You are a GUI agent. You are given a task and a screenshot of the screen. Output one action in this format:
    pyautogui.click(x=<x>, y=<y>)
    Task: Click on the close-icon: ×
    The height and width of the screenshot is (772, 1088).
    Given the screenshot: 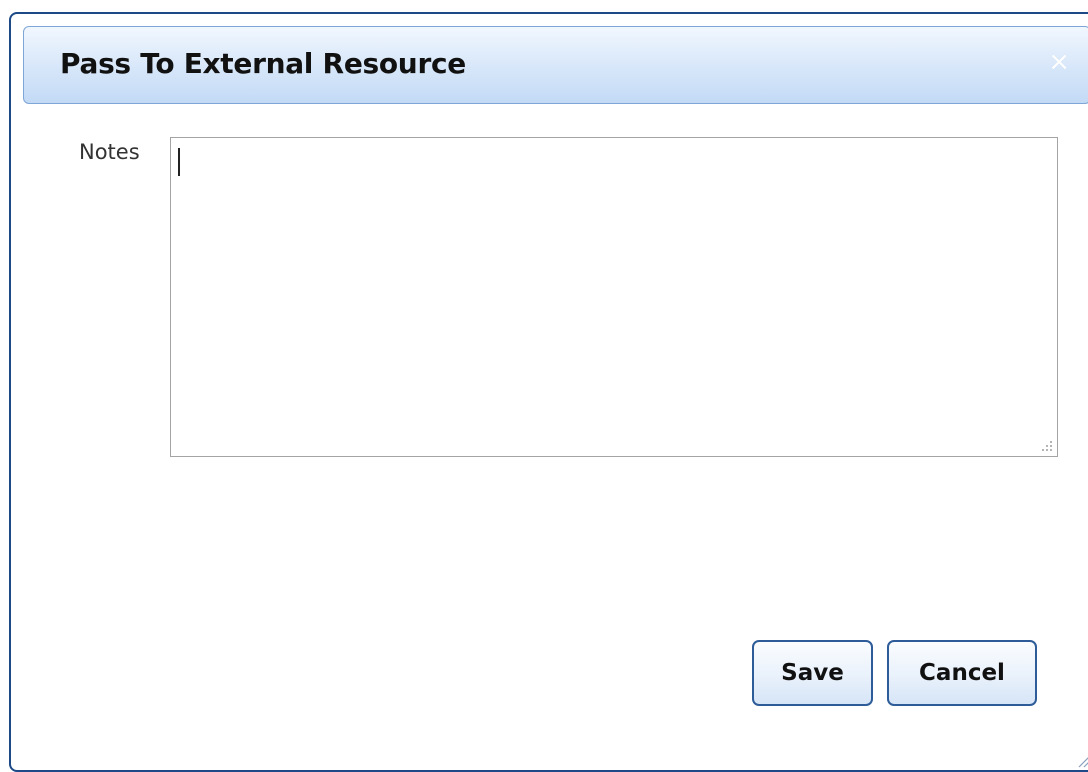 What is the action you would take?
    pyautogui.click(x=1059, y=62)
    